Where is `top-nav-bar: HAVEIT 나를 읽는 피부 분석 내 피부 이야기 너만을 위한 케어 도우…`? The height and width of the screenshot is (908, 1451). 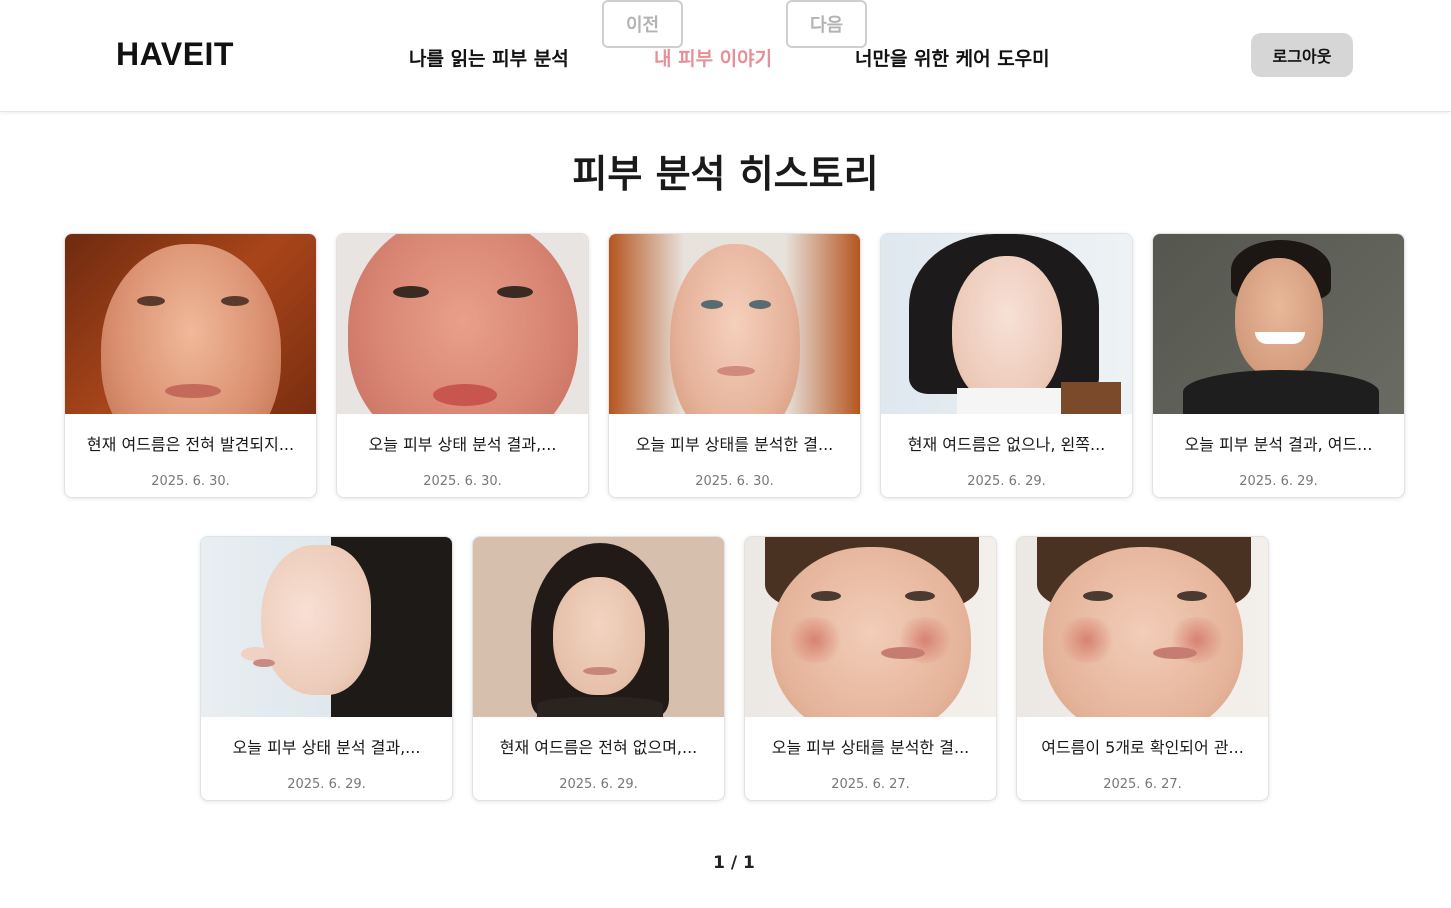
top-nav-bar: HAVEIT 나를 읽는 피부 분석 내 피부 이야기 너만을 위한 케어 도우… is located at coordinates (725, 56).